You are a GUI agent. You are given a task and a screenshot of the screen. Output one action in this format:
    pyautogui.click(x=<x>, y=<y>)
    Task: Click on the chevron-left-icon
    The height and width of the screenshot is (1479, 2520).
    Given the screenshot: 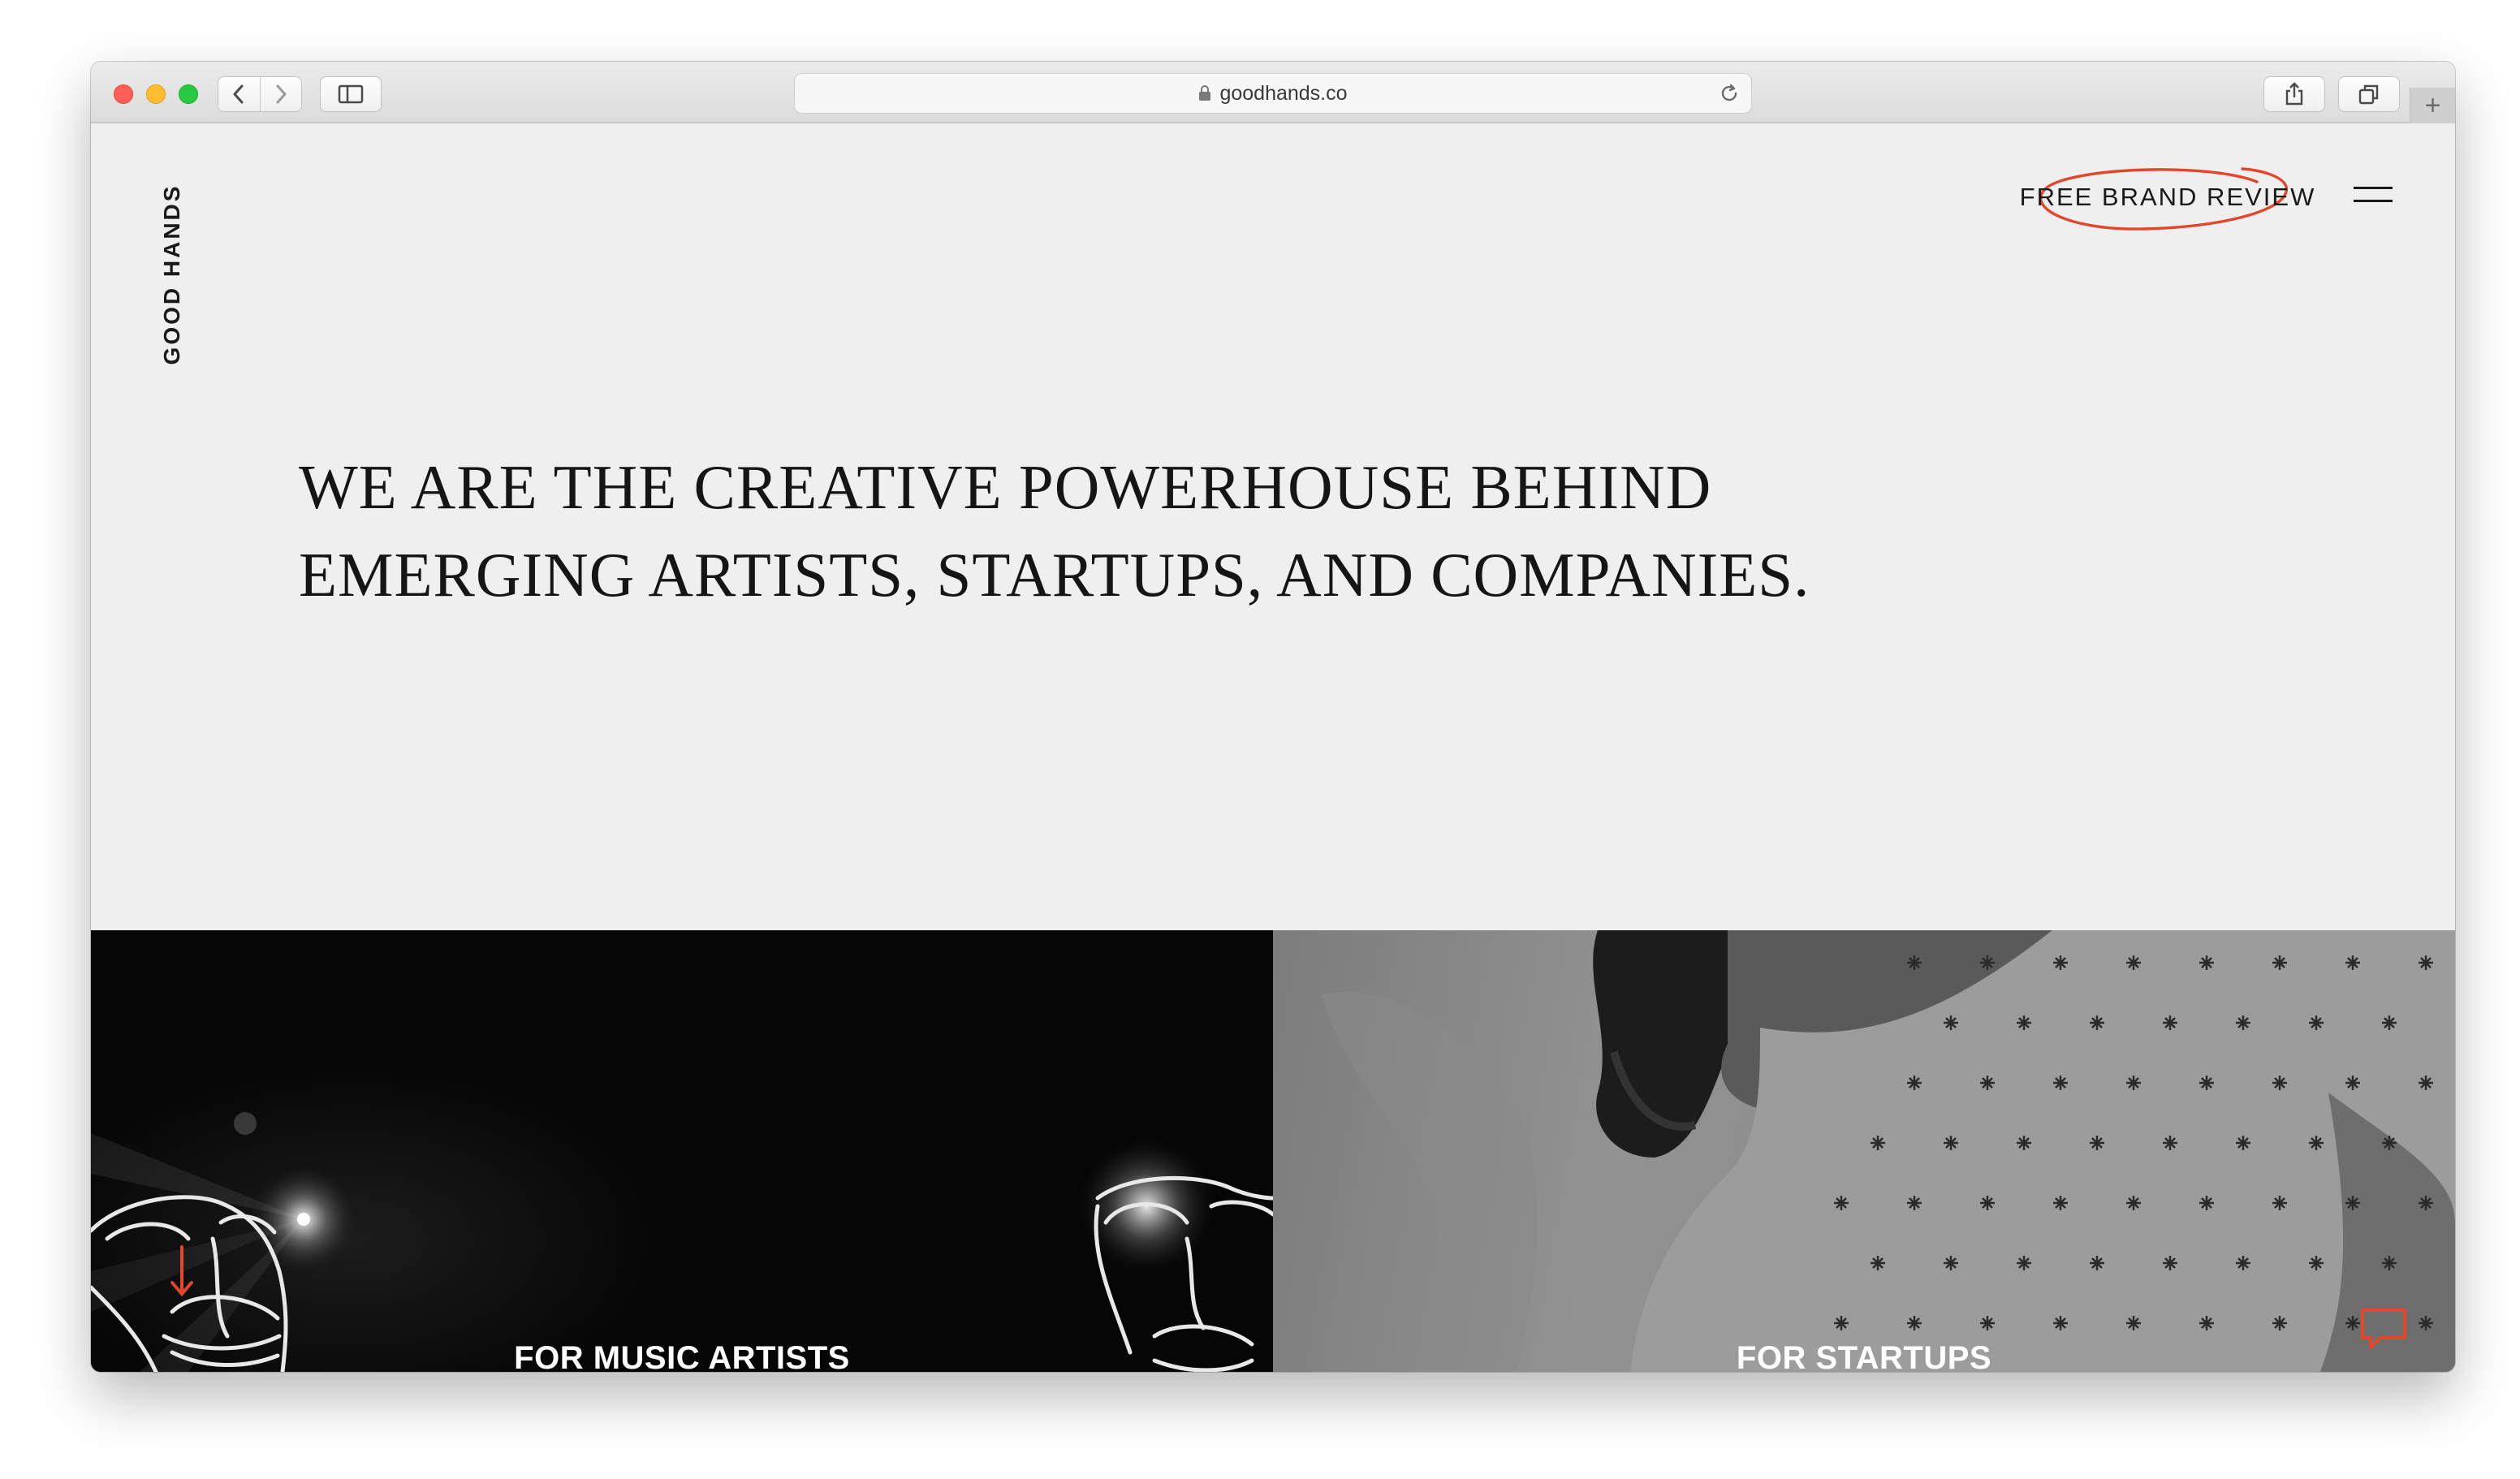 What is the action you would take?
    pyautogui.click(x=239, y=94)
    